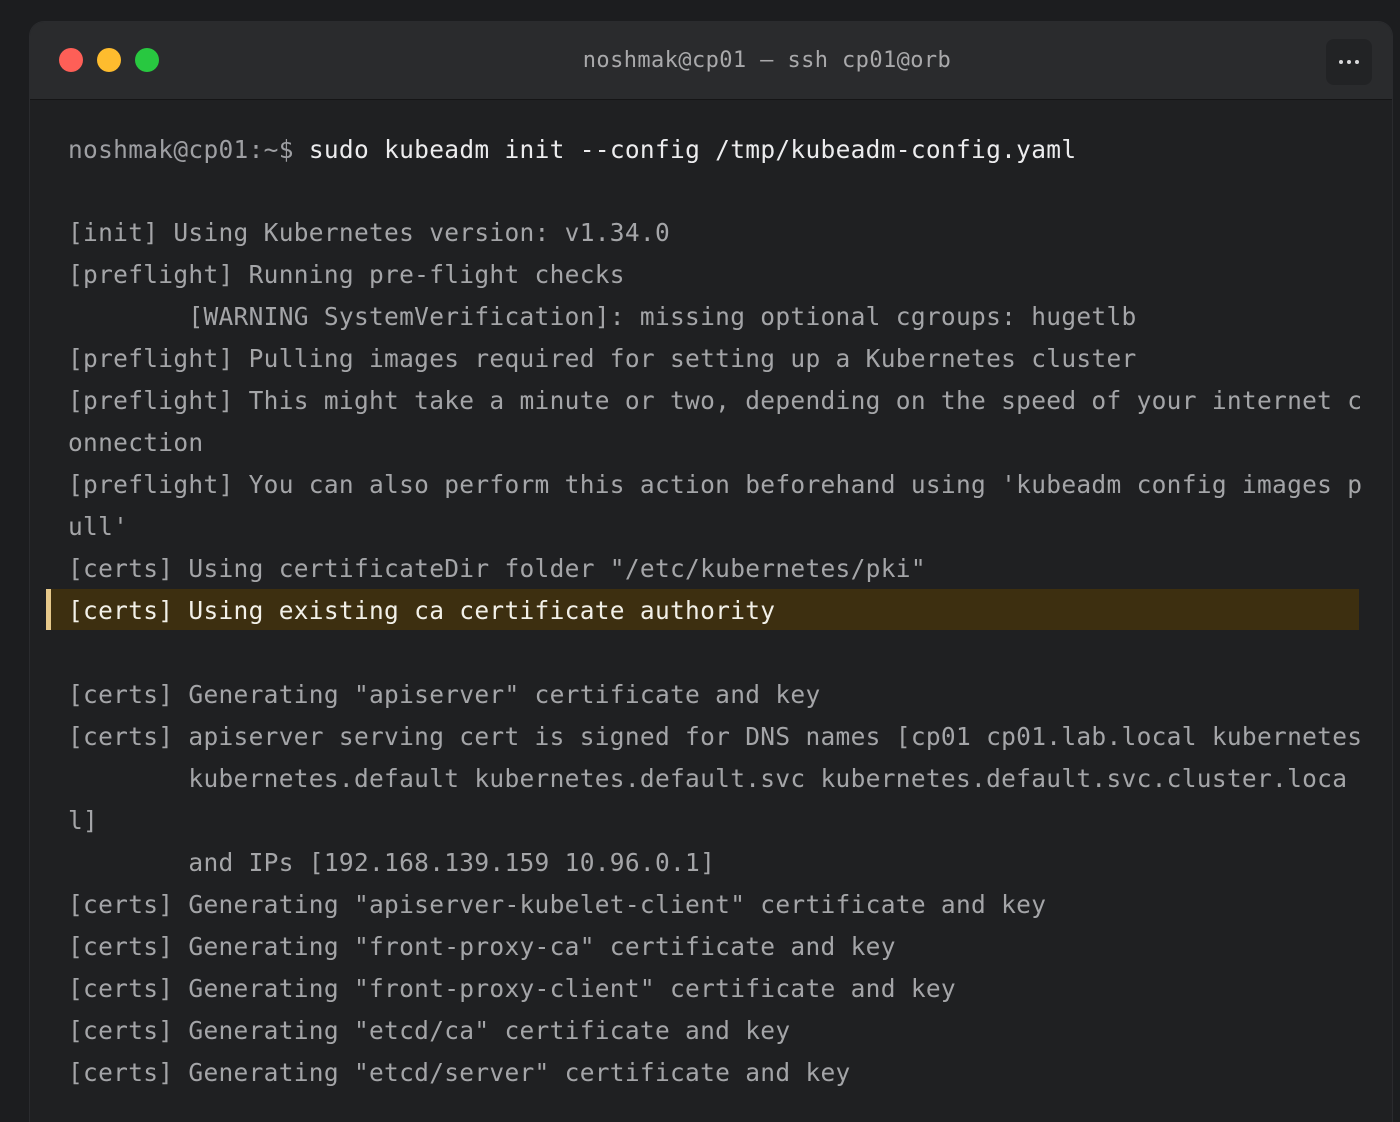  I want to click on title-bar: noshmak@cp01 — ssh cp01@orb, so click(711, 61).